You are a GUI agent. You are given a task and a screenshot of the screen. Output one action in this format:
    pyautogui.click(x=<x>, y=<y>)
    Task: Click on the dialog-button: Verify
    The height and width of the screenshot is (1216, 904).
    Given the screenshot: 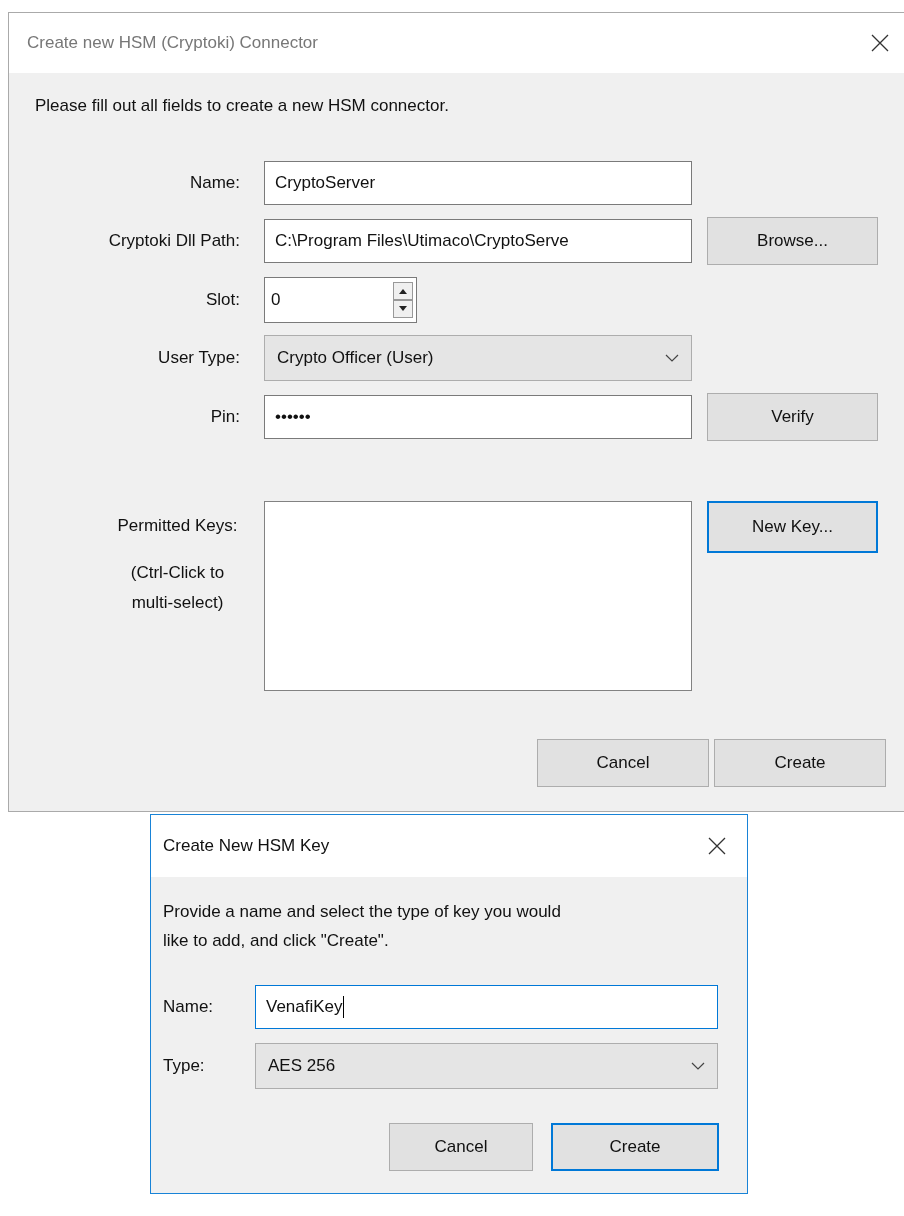 What is the action you would take?
    pyautogui.click(x=792, y=416)
    